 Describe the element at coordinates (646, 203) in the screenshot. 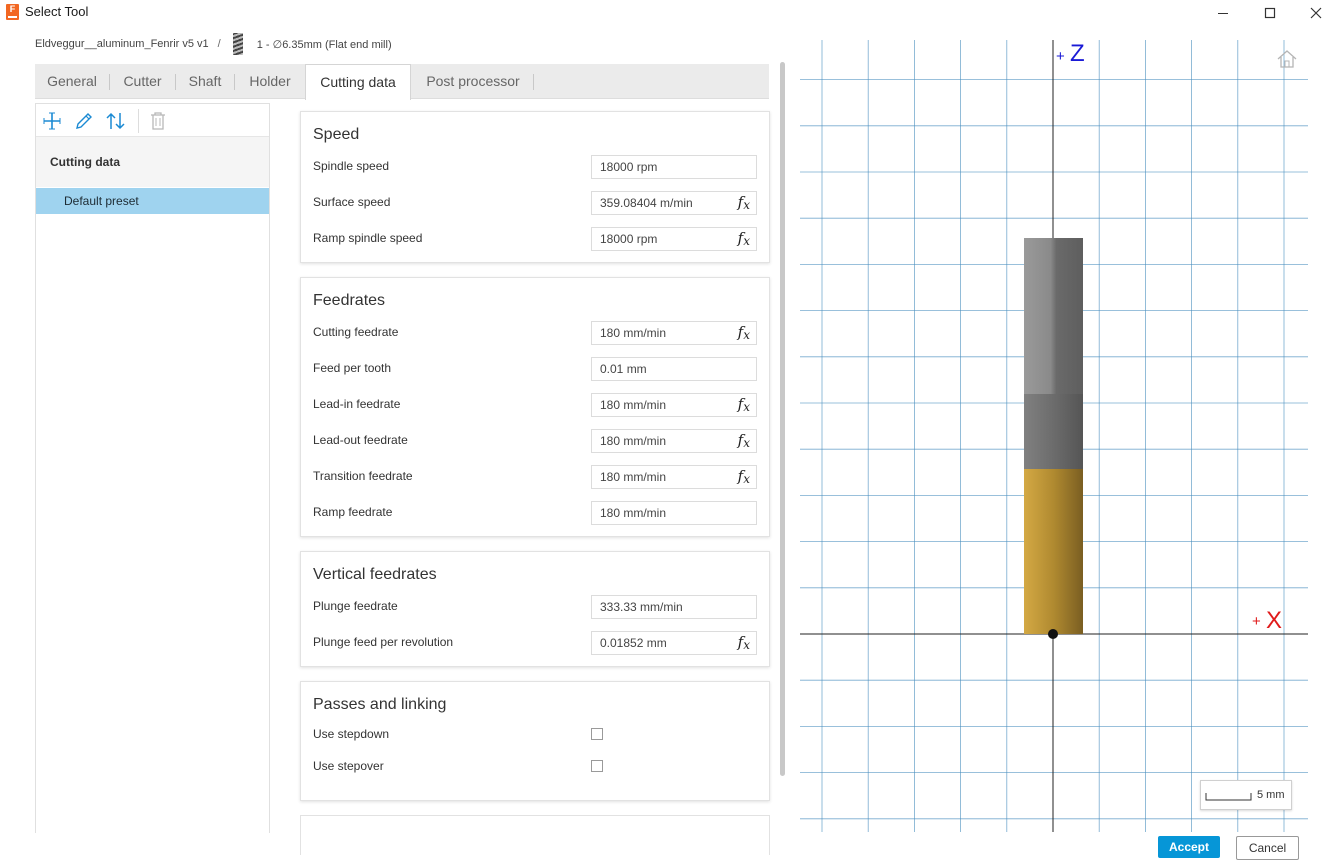

I see `field-value: 359.08404 m/min` at that location.